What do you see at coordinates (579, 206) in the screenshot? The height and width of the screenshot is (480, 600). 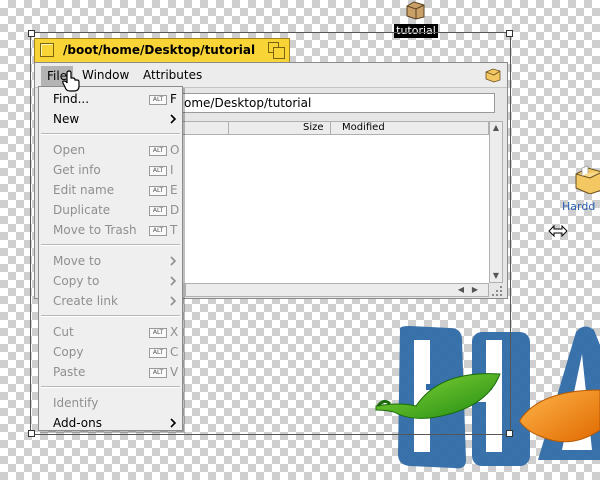 I see `desktop-icon-label: Hardd` at bounding box center [579, 206].